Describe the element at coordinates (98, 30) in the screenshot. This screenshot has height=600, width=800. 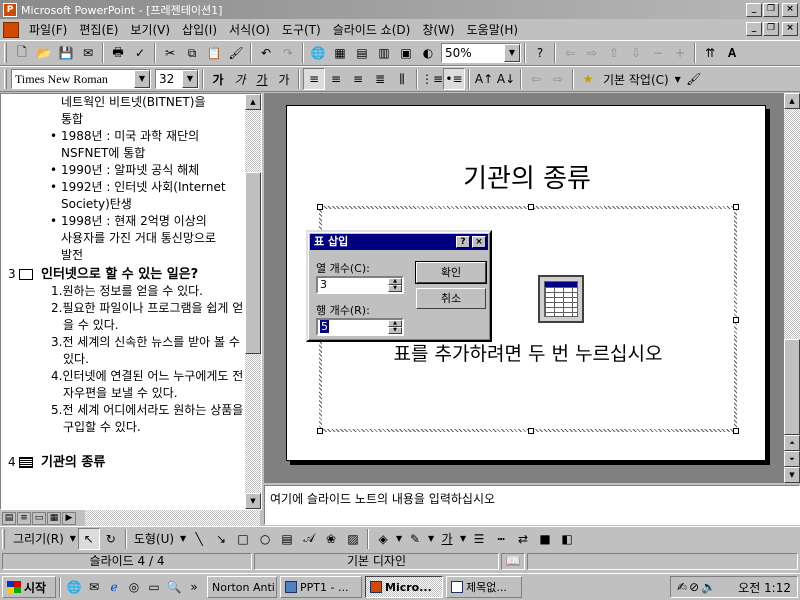
I see `menu-edit: 편집(E)` at that location.